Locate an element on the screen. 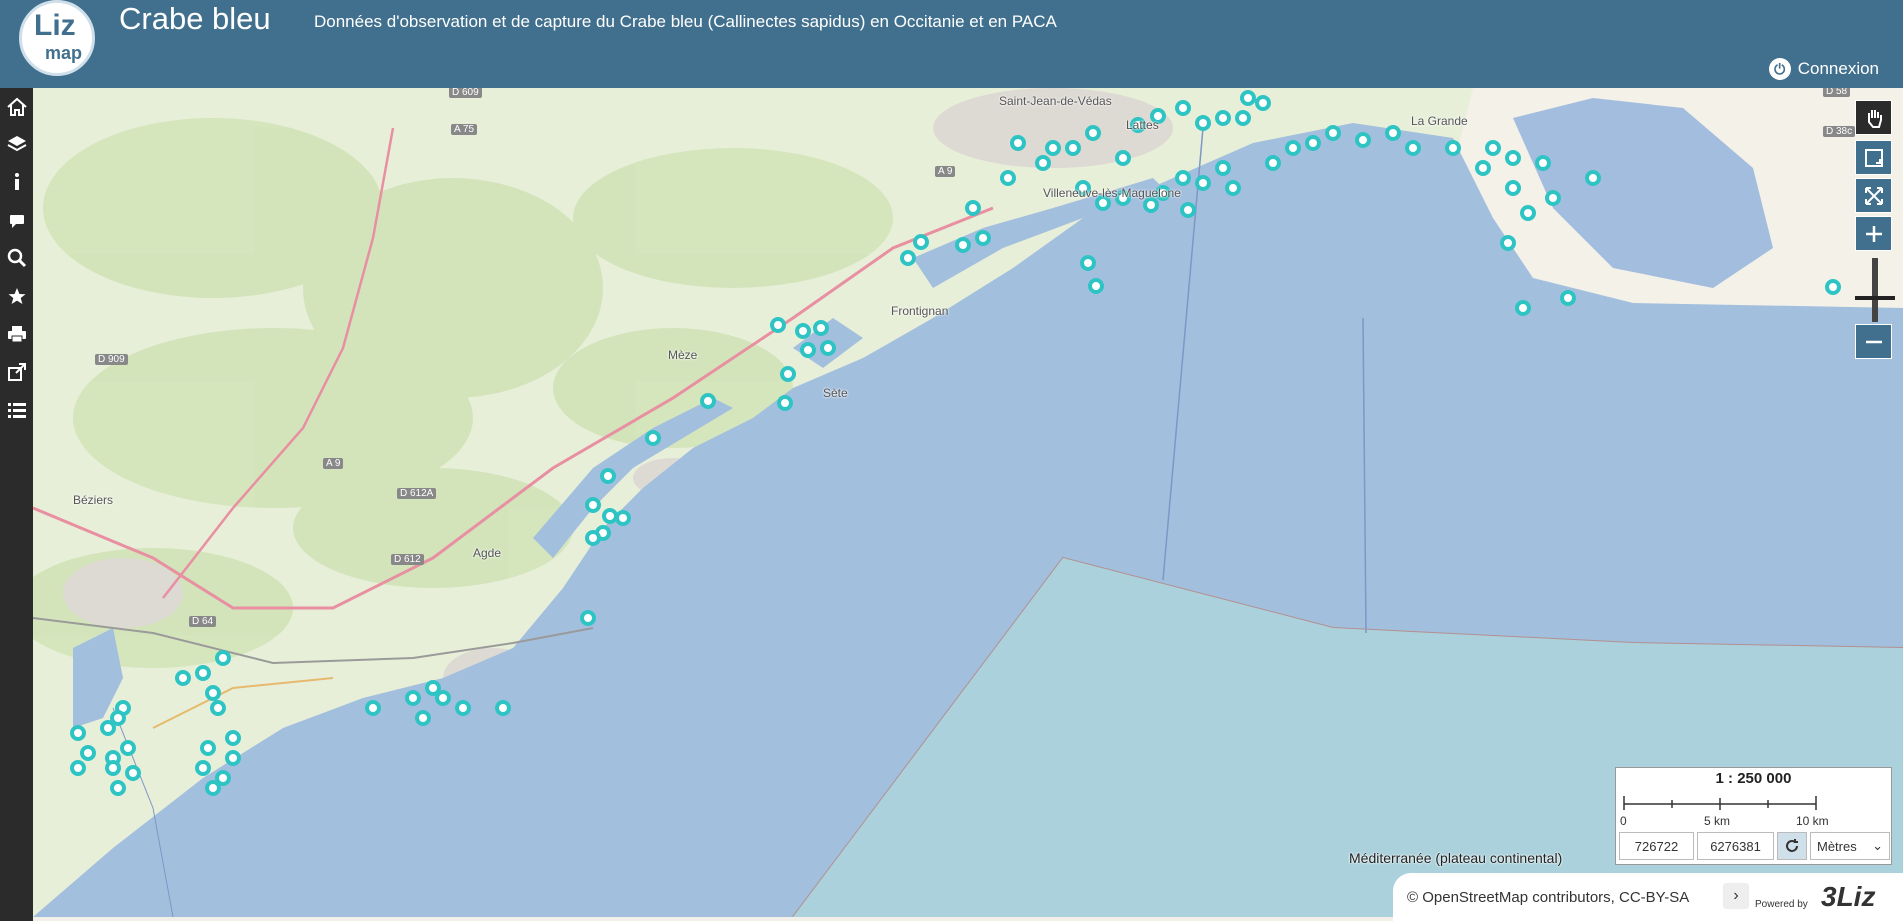  lizmap-logo: Liz map is located at coordinates (57, 38).